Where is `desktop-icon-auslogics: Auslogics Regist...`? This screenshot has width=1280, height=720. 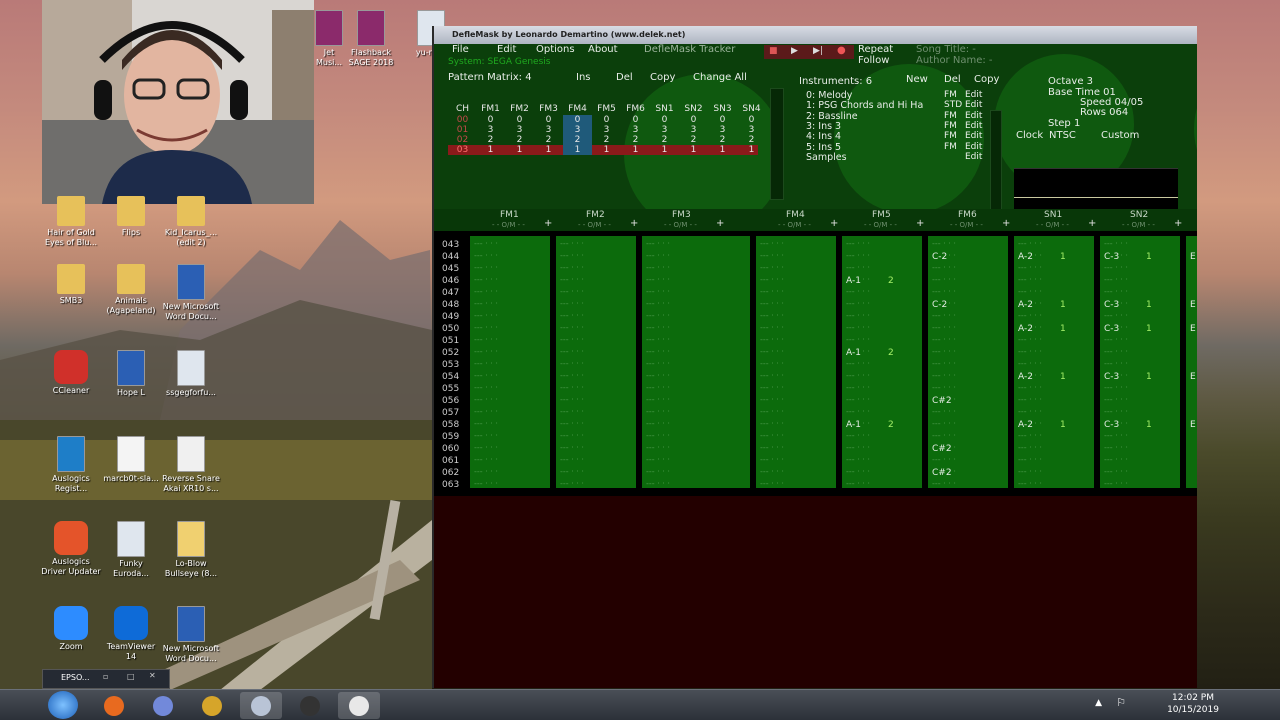
desktop-icon-auslogics: Auslogics Regist... is located at coordinates (71, 465).